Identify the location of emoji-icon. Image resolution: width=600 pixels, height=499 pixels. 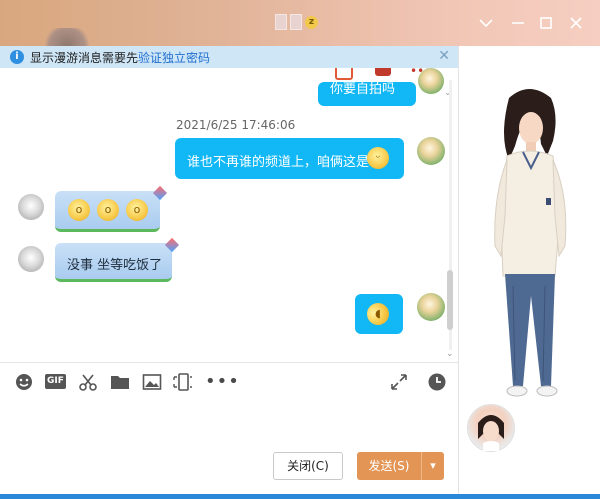
(24, 382).